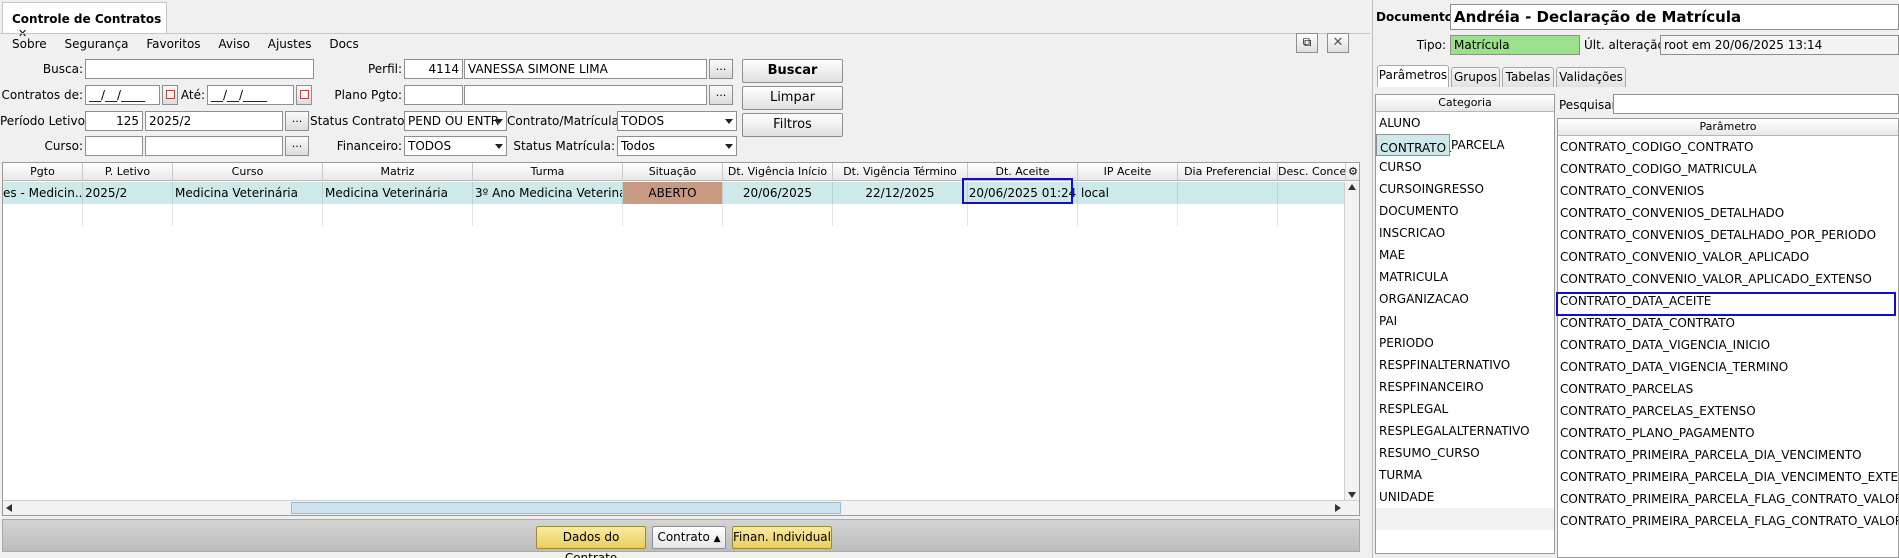  Describe the element at coordinates (290, 44) in the screenshot. I see `menu-ajustes: Ajustes` at that location.